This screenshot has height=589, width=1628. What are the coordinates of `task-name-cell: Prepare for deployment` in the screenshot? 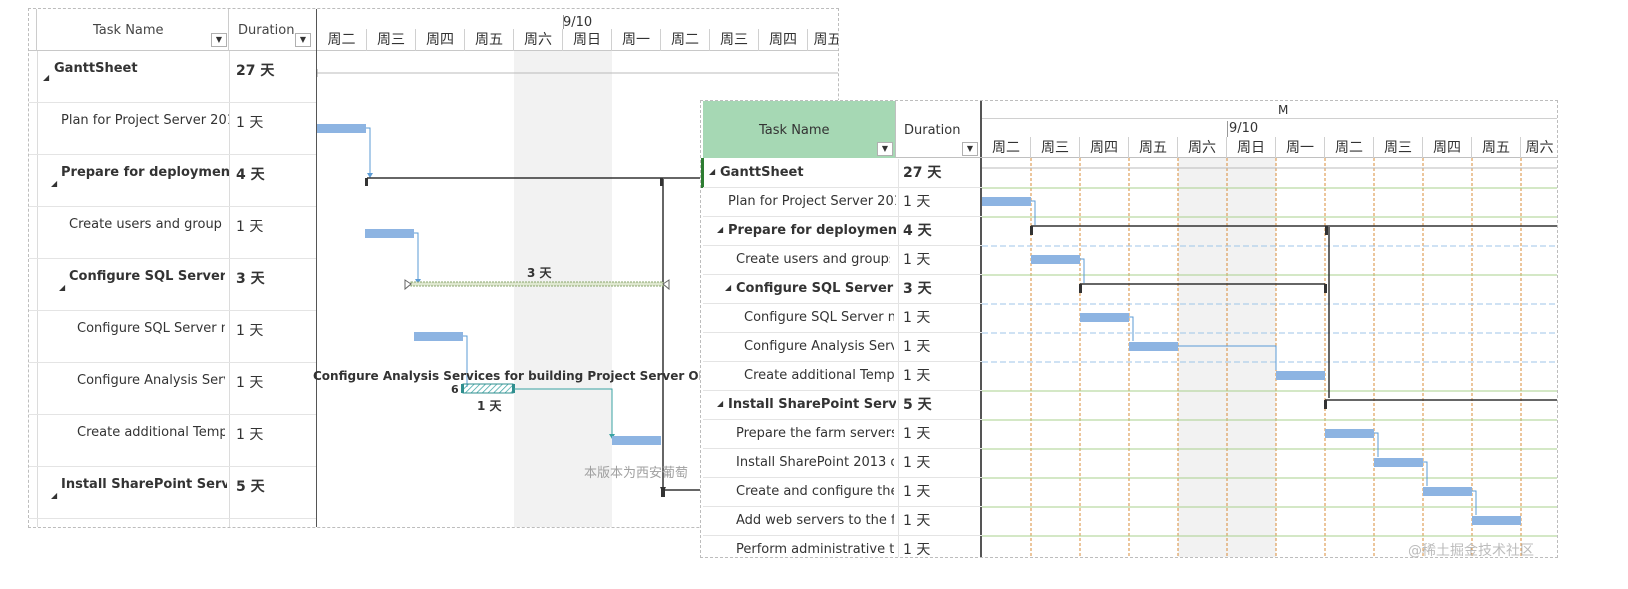 It's located at (145, 172).